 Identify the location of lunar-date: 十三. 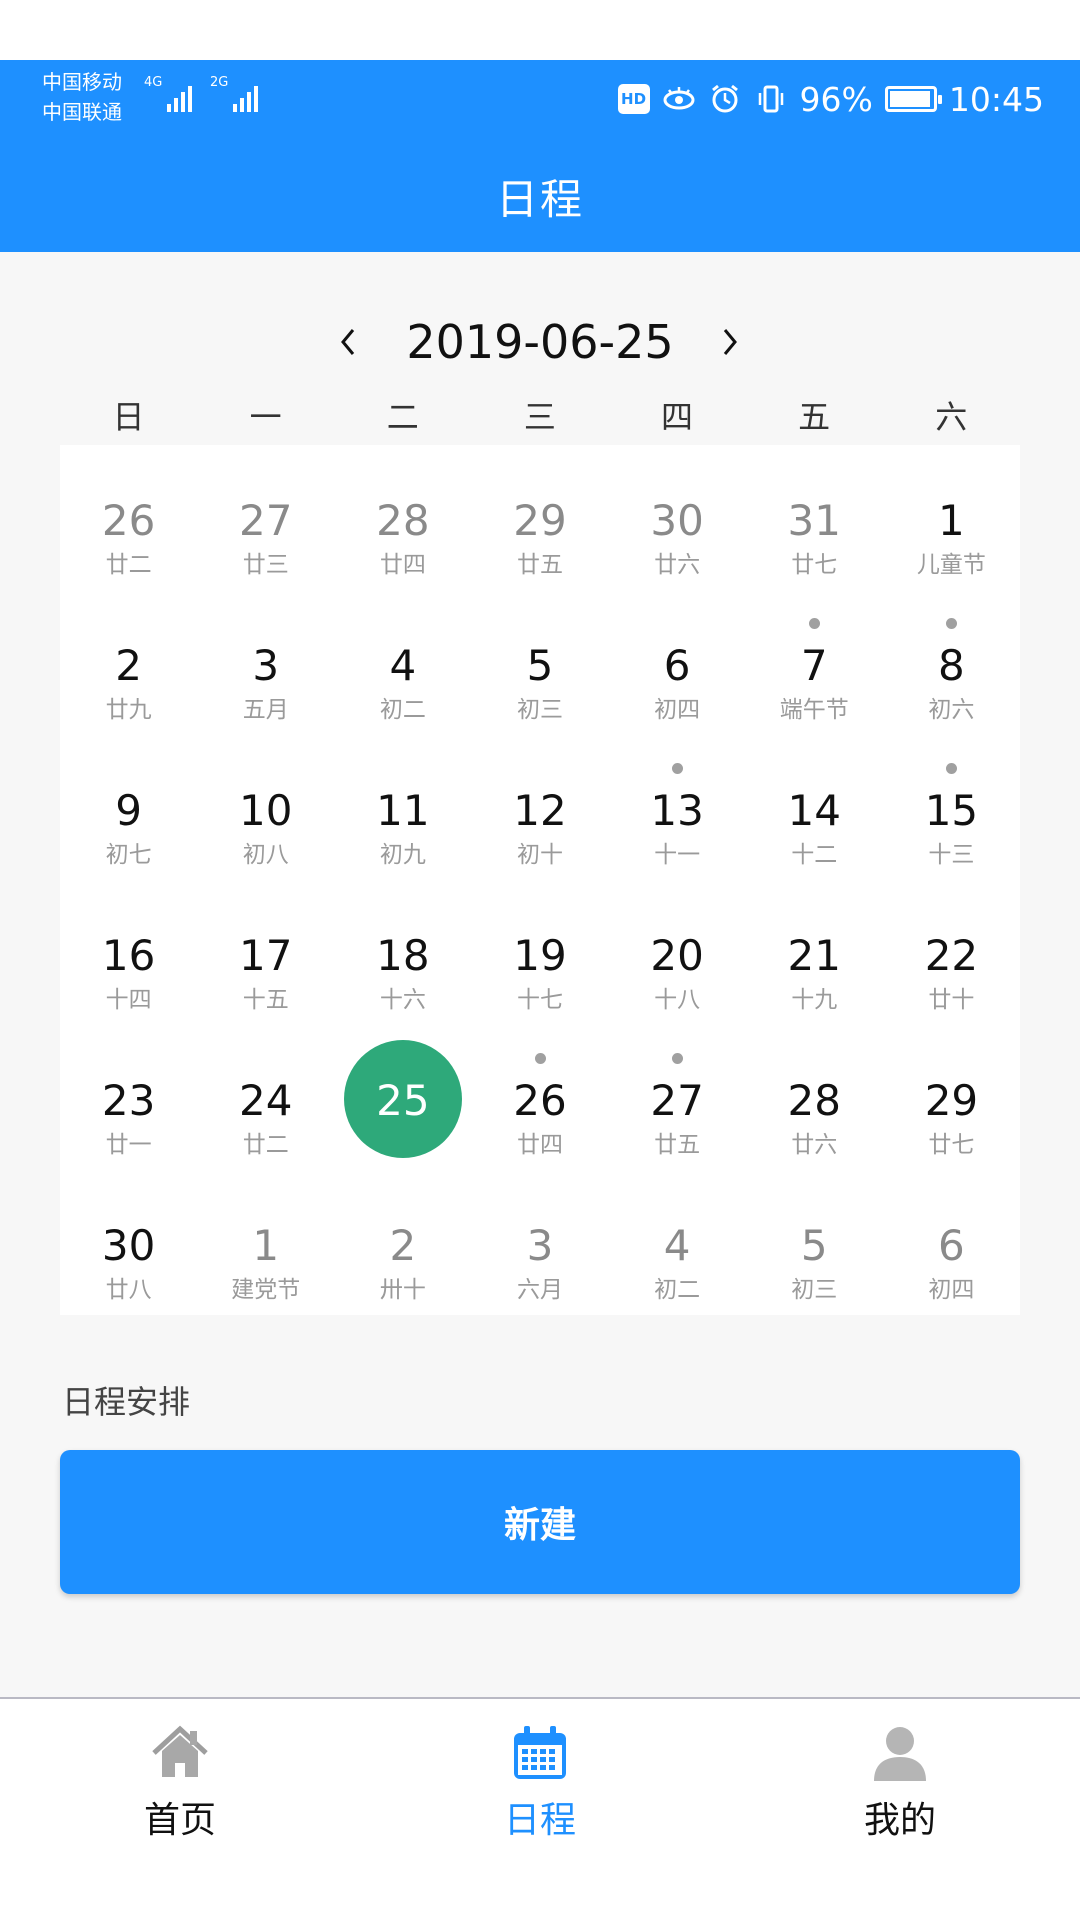
(951, 855).